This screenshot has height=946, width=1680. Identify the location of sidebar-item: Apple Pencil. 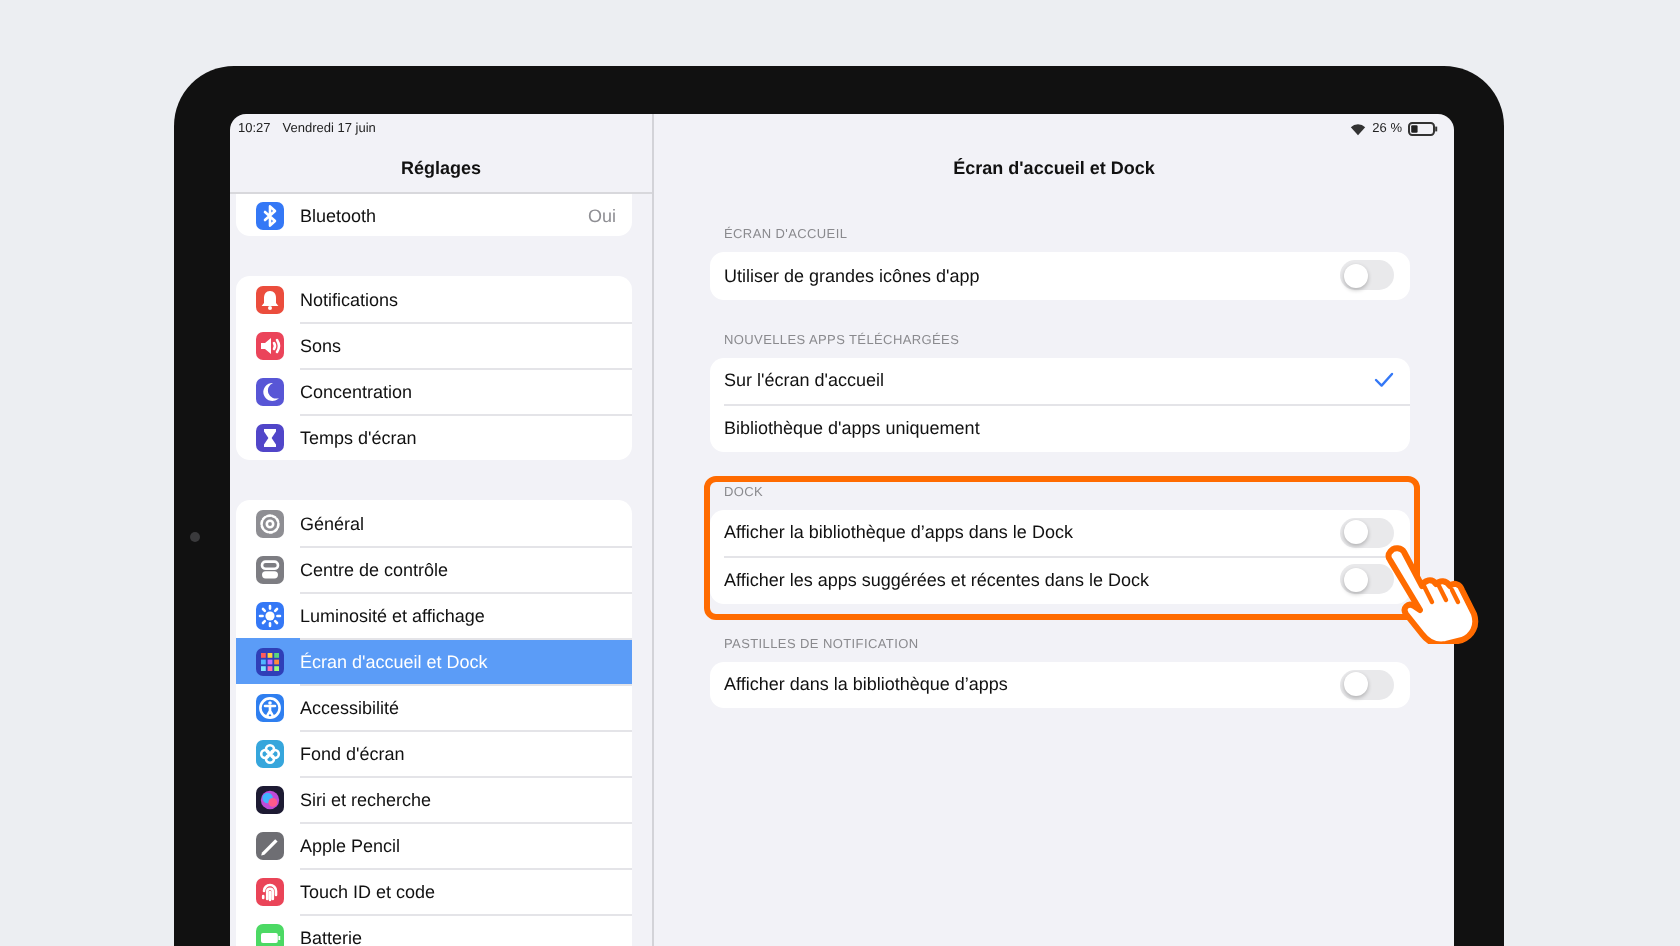
(434, 845).